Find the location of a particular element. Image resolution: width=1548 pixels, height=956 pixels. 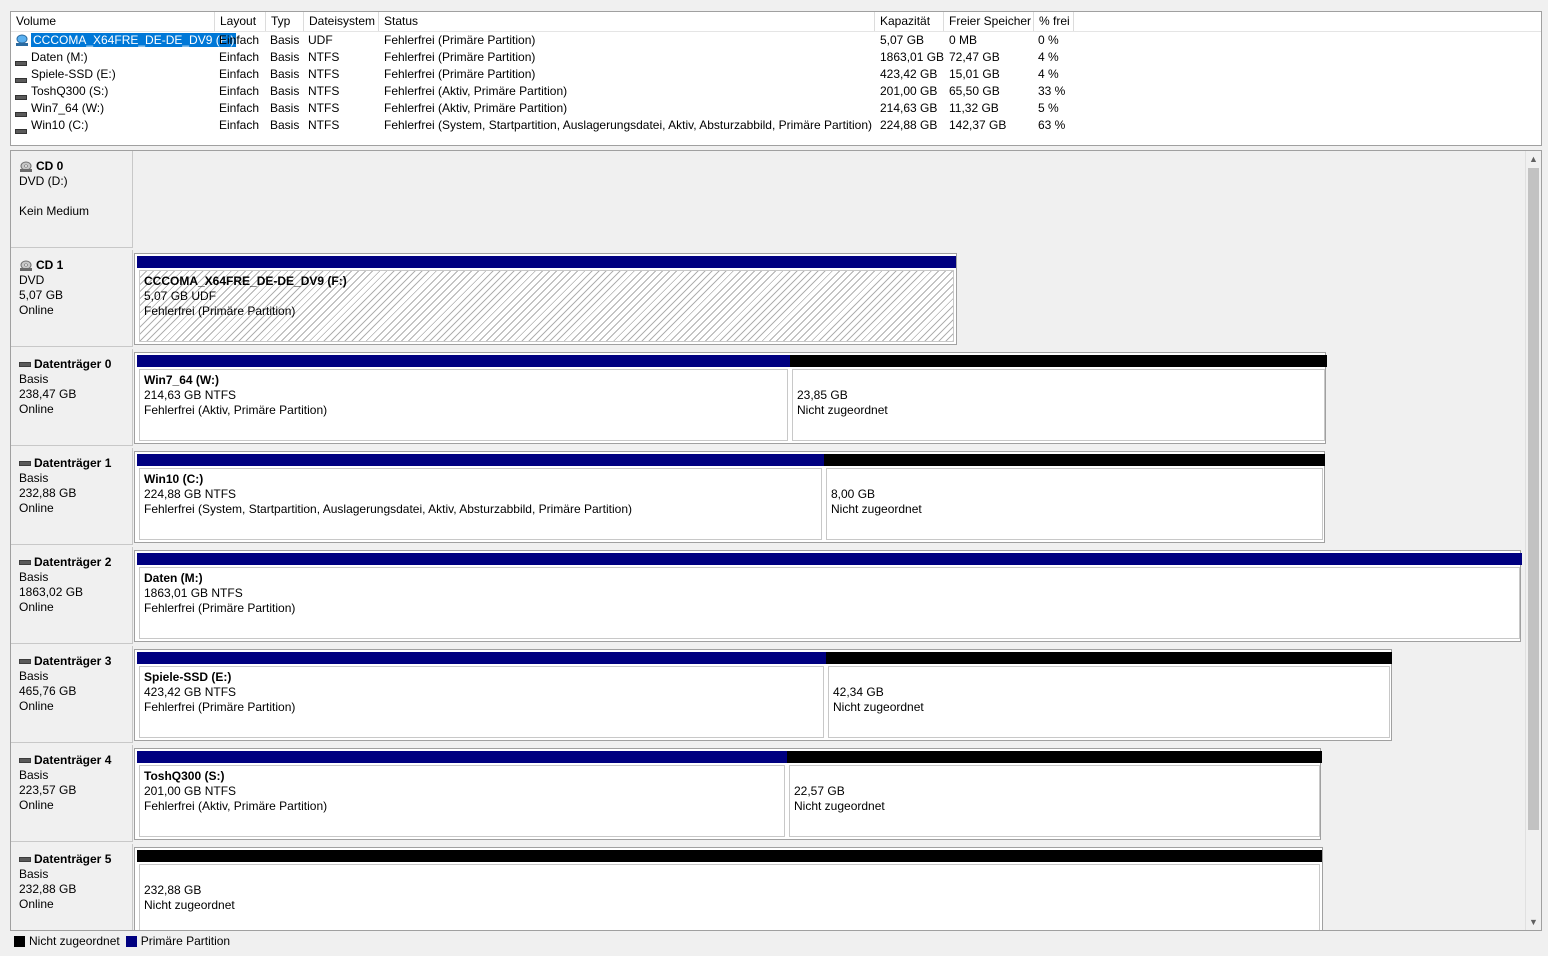

column-header: Status is located at coordinates (627, 21).